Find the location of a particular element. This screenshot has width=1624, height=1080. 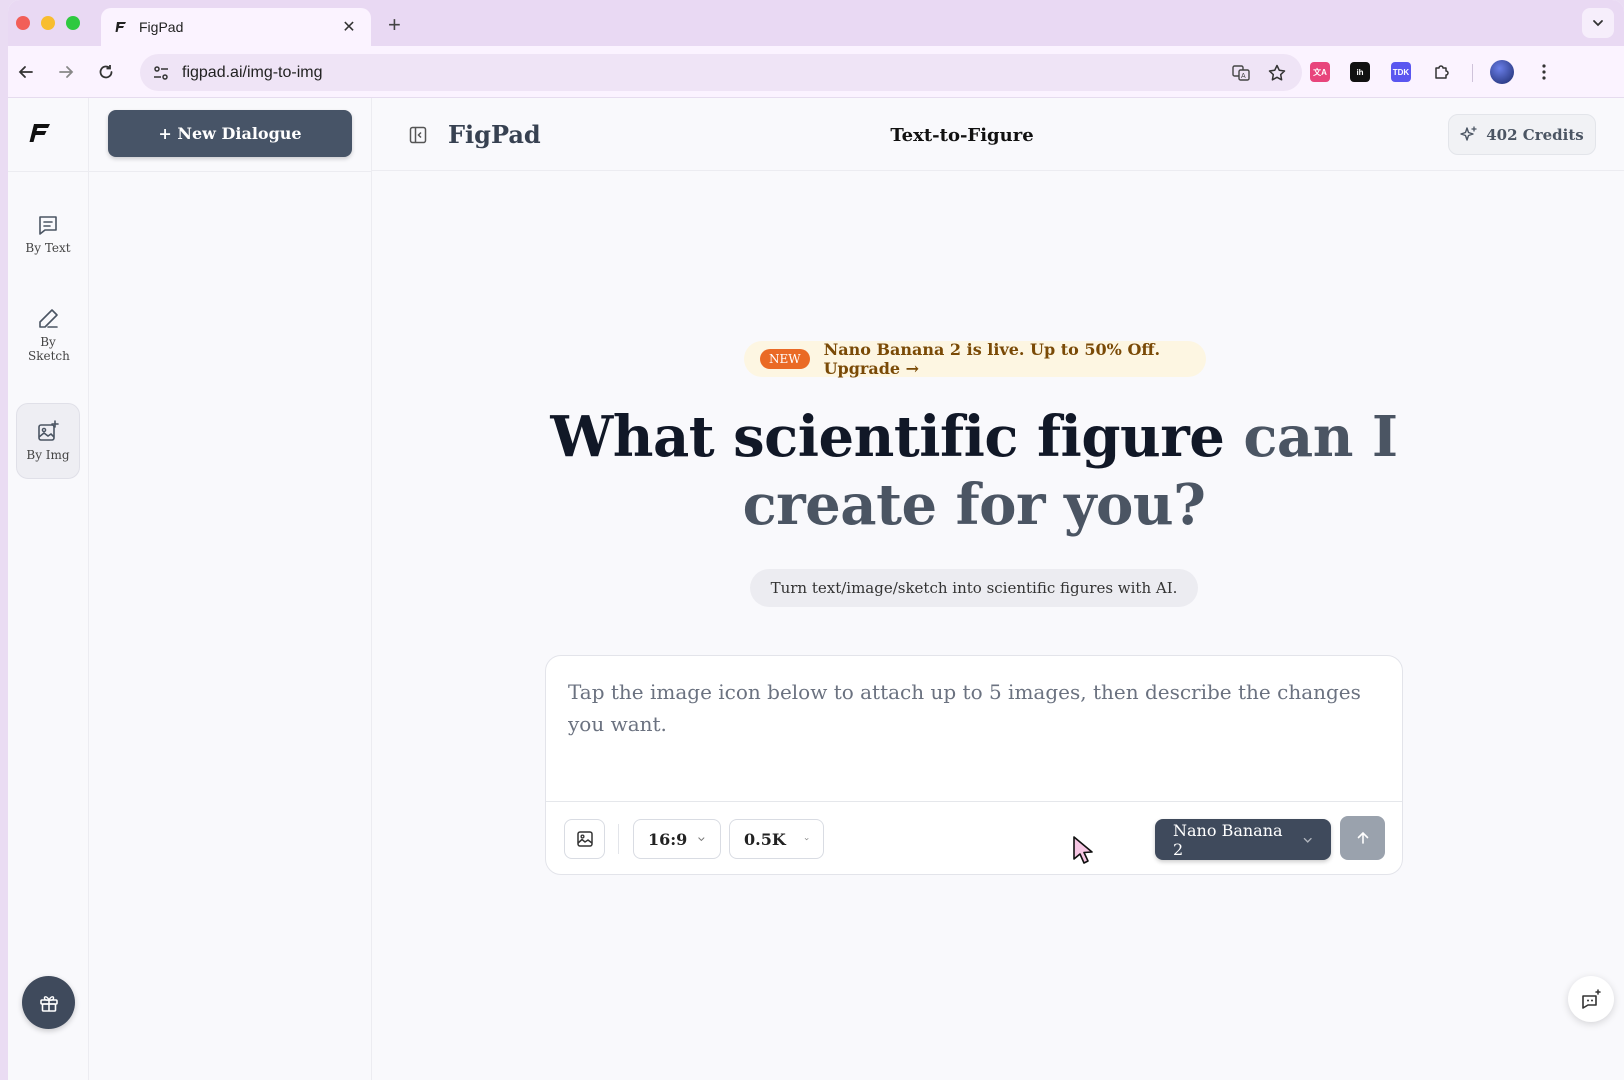

extension-unhook-icon: ih is located at coordinates (1360, 72).